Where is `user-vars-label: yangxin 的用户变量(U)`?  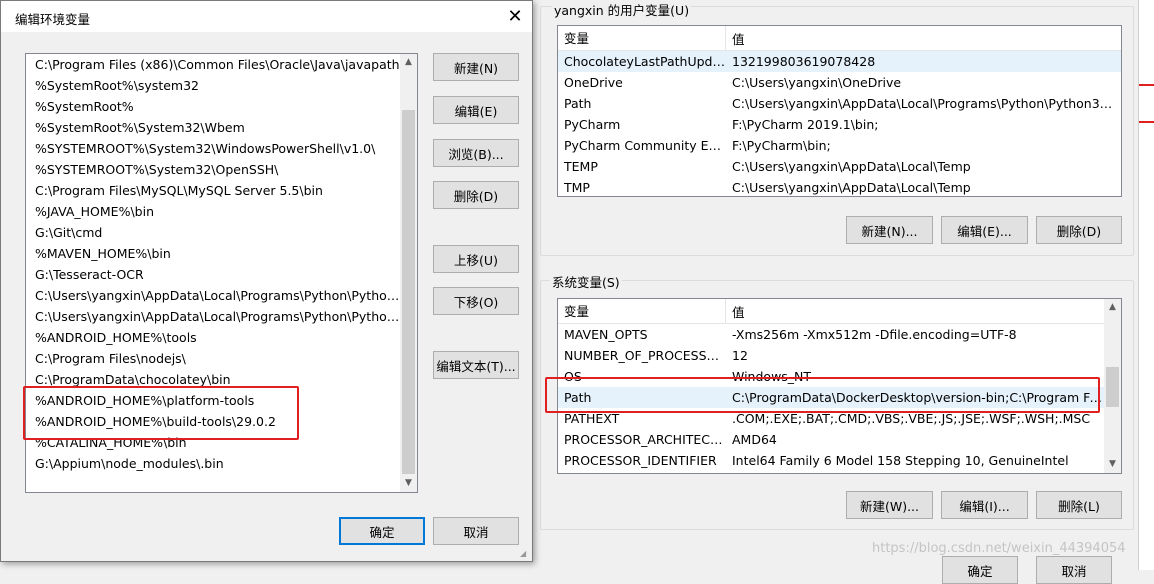 user-vars-label: yangxin 的用户变量(U) is located at coordinates (622, 9).